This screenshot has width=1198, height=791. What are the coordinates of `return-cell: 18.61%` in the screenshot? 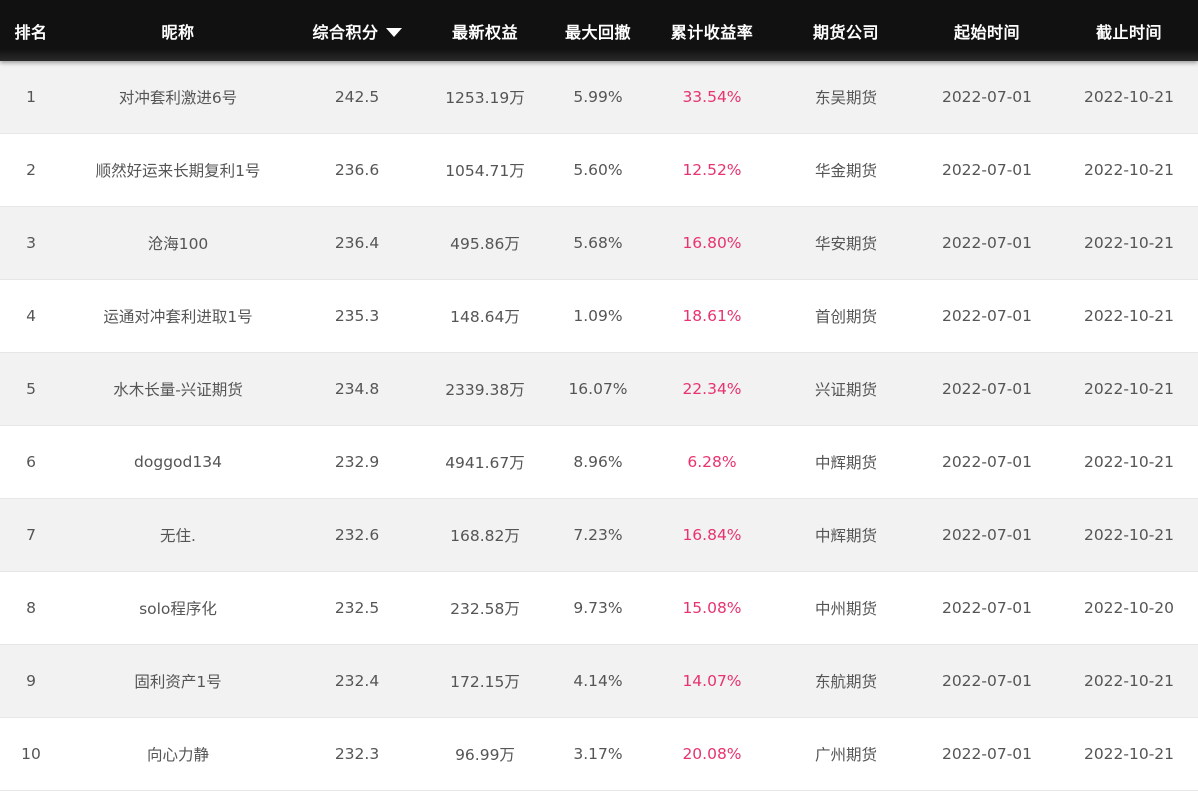 It's located at (712, 316).